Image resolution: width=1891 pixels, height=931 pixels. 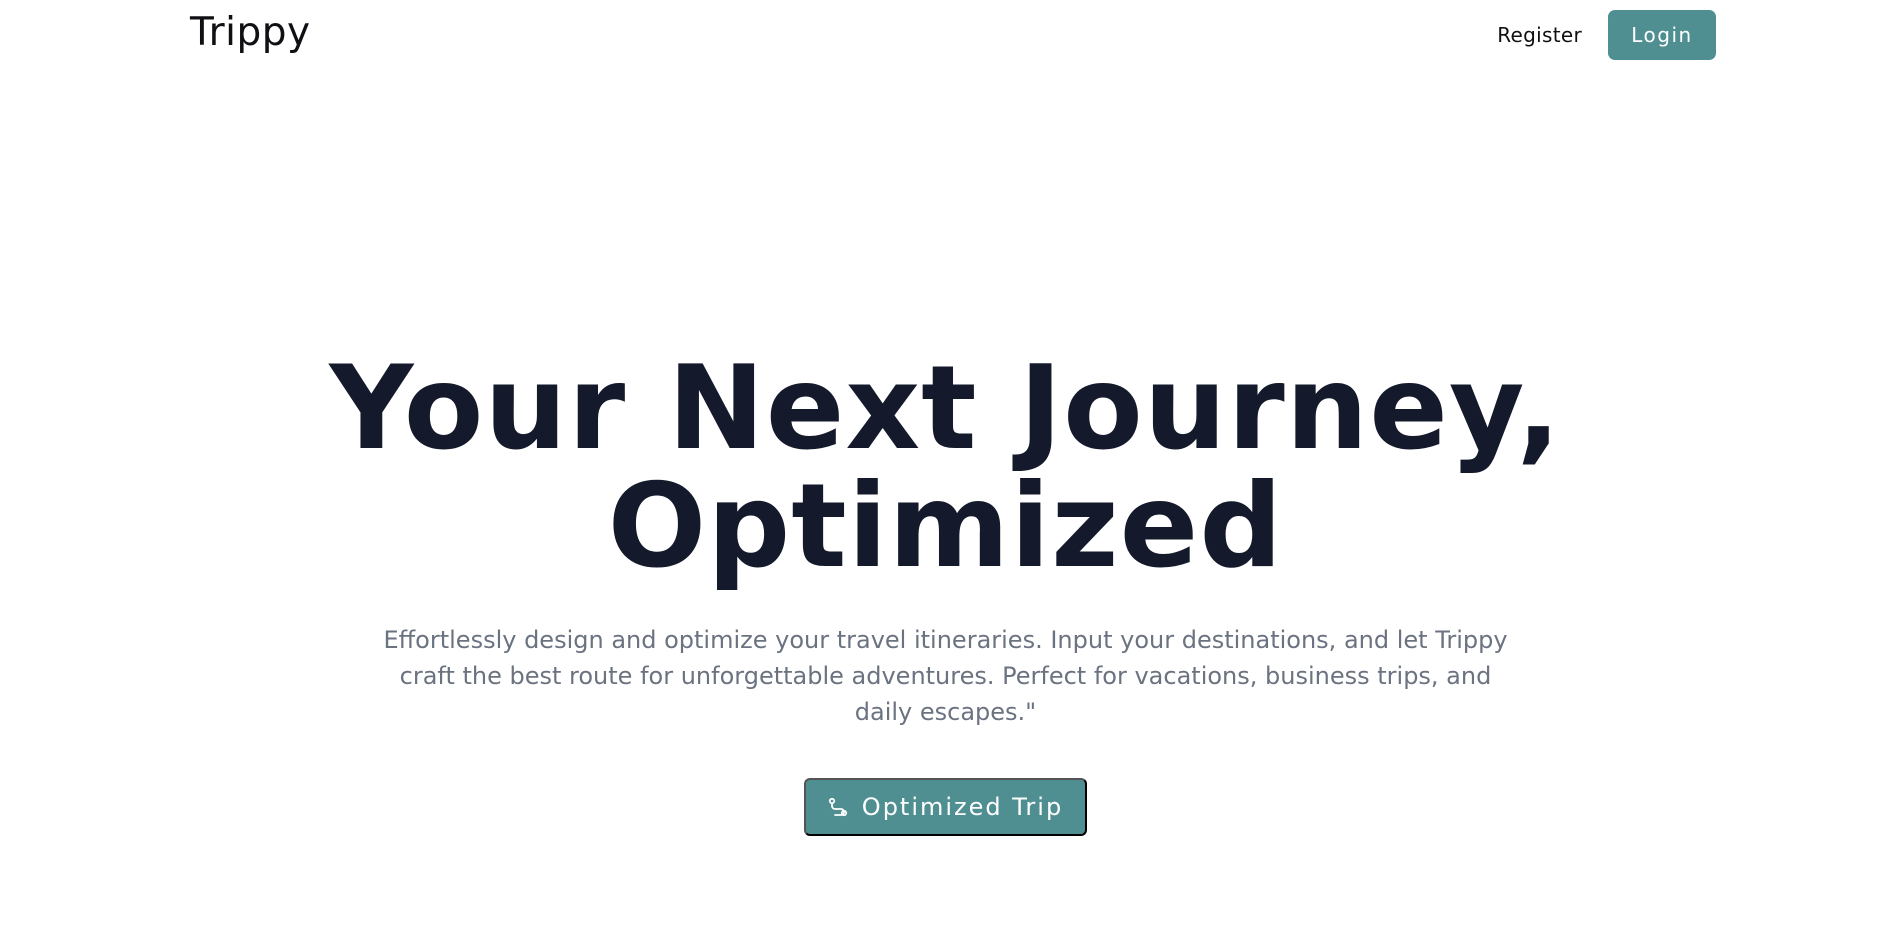 I want to click on cta-container: Optimized Trip, so click(x=945, y=807).